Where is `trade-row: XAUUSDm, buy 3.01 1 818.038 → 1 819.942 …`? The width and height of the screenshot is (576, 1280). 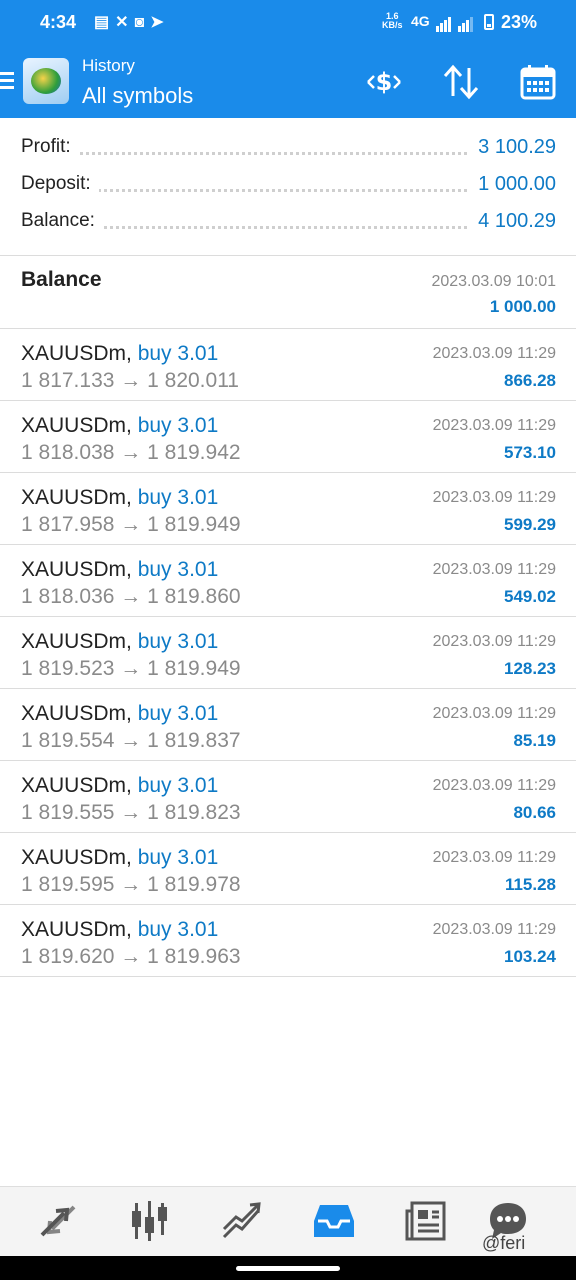 trade-row: XAUUSDm, buy 3.01 1 818.038 → 1 819.942 … is located at coordinates (288, 437).